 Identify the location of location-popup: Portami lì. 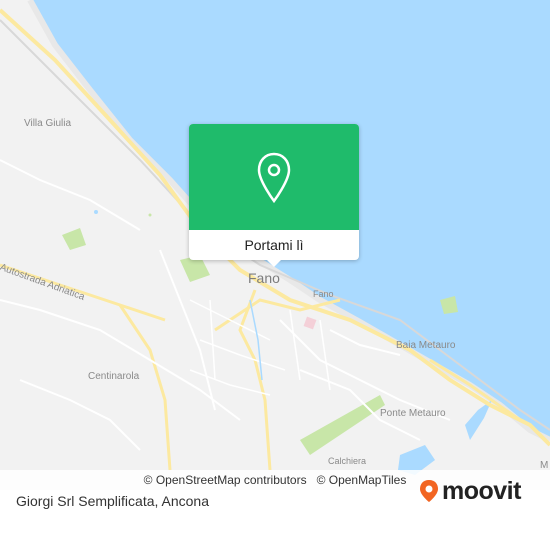
(274, 195).